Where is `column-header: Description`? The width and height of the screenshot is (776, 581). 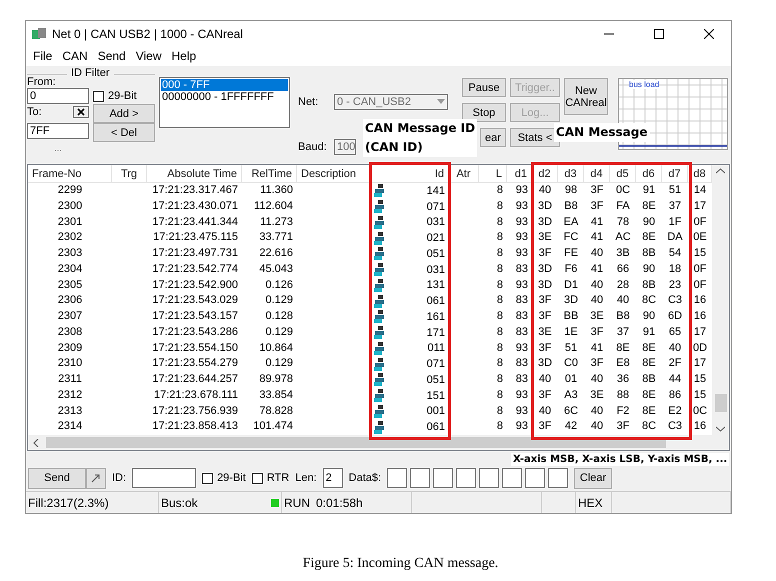 column-header: Description is located at coordinates (334, 173).